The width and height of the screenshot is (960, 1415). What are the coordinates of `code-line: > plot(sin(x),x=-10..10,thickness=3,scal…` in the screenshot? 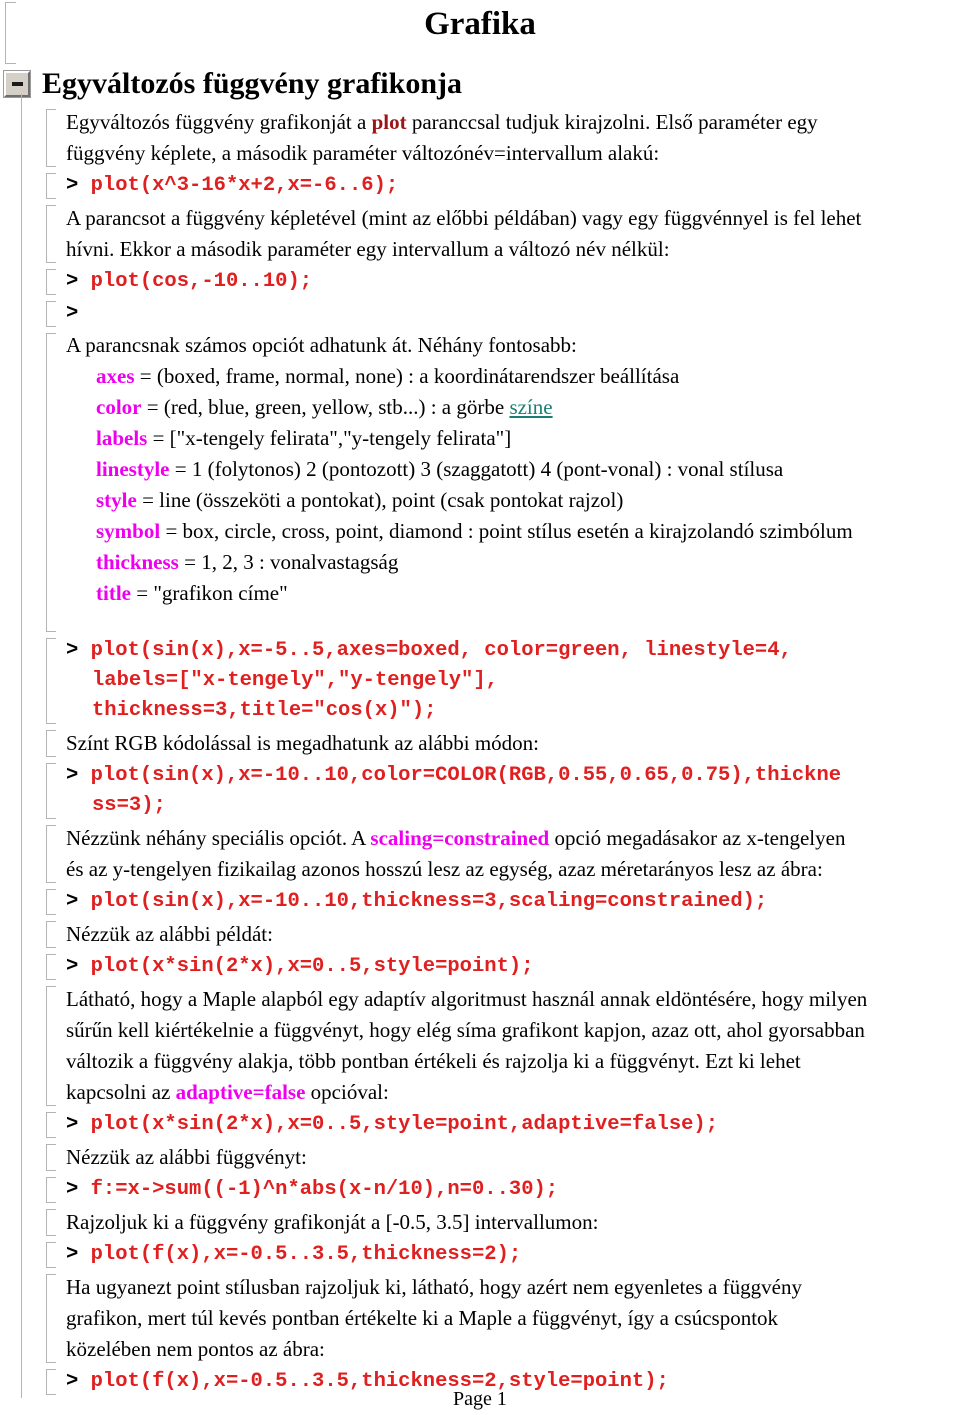 It's located at (513, 902).